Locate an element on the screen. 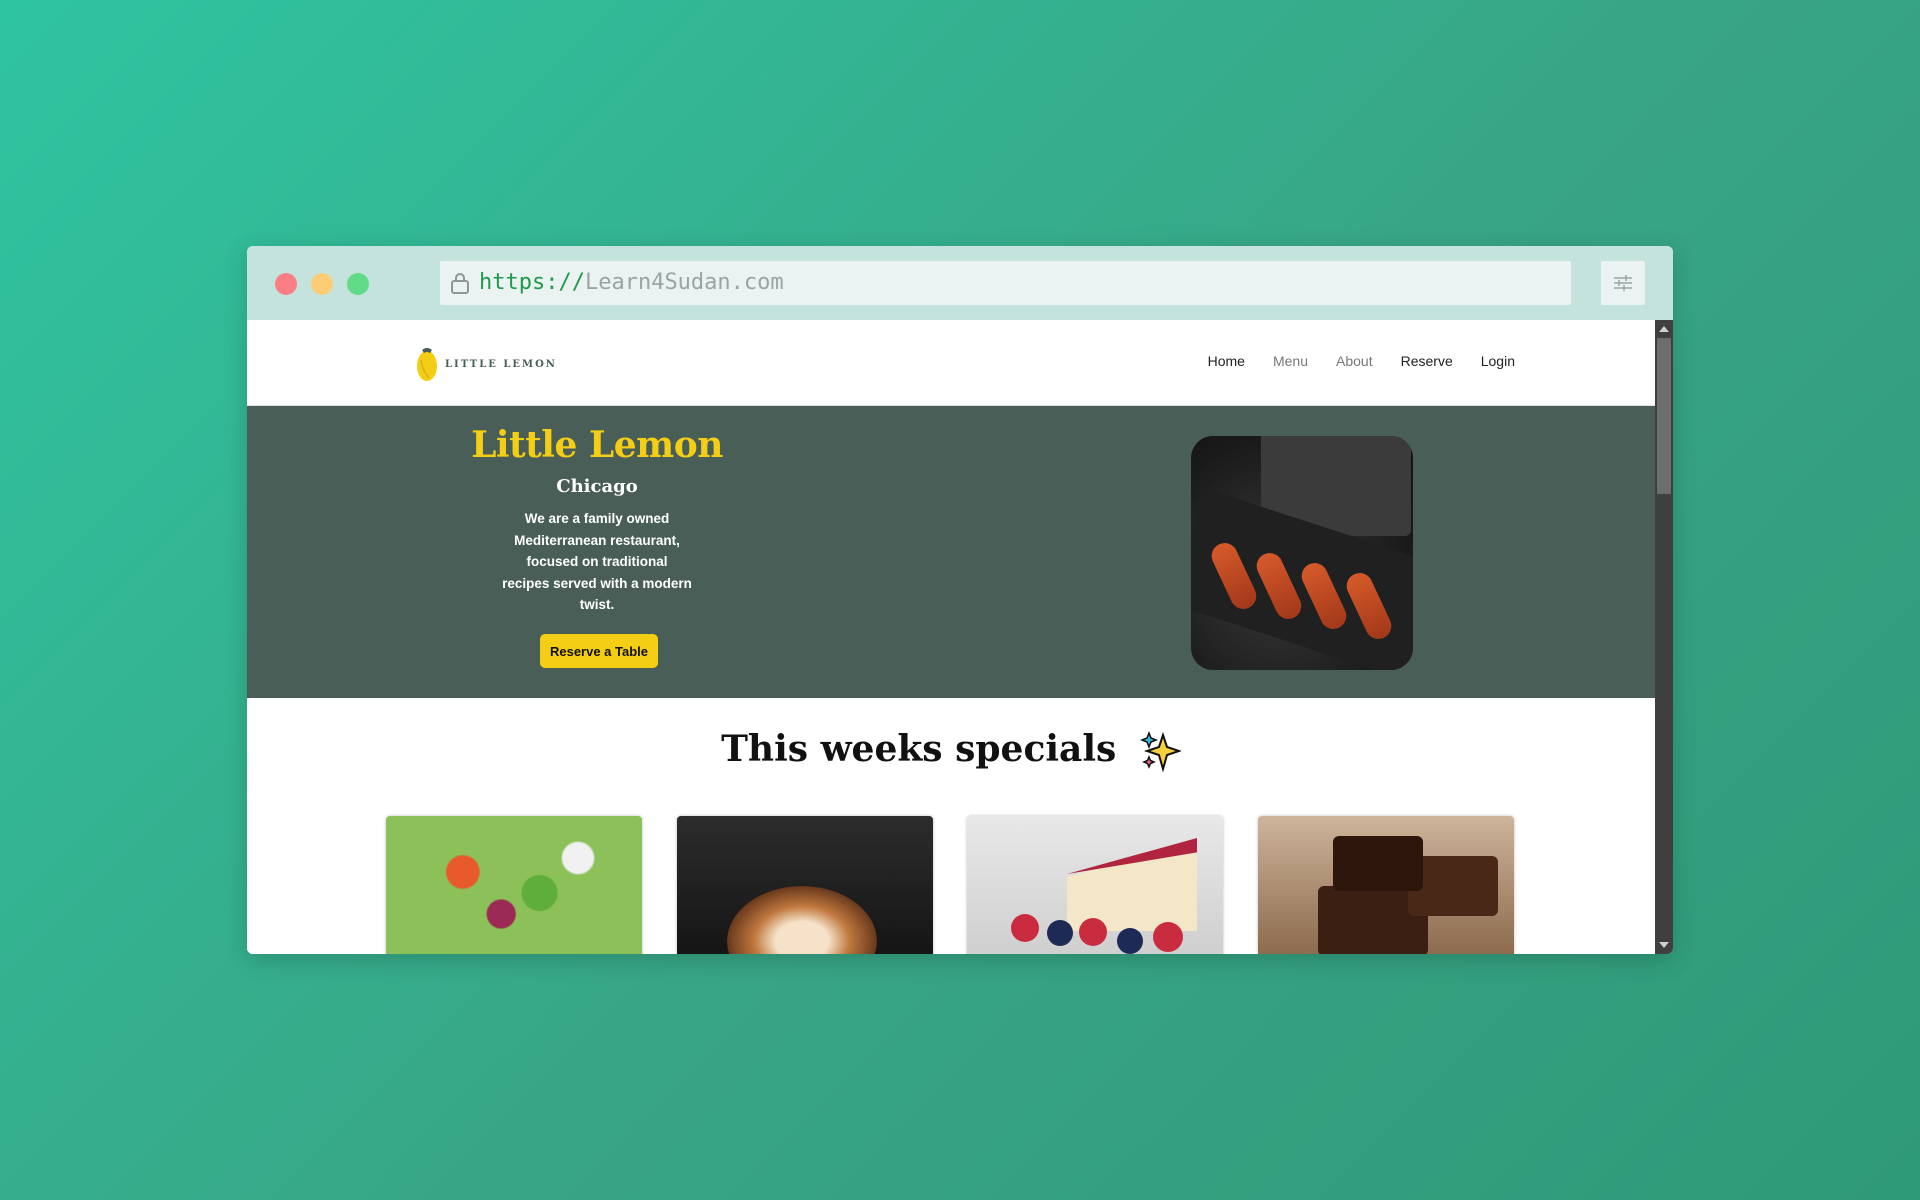 Image resolution: width=1920 pixels, height=1200 pixels. specials-title-text: This weeks specials is located at coordinates (919, 749).